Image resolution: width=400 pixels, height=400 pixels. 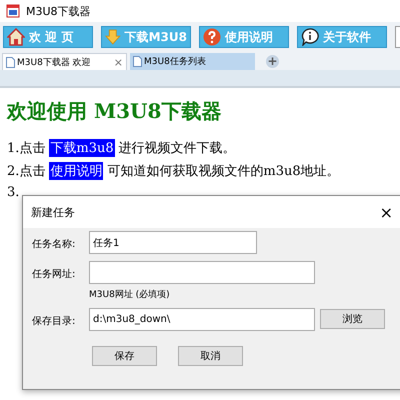 What do you see at coordinates (13, 192) in the screenshot?
I see `step-number: 3.` at bounding box center [13, 192].